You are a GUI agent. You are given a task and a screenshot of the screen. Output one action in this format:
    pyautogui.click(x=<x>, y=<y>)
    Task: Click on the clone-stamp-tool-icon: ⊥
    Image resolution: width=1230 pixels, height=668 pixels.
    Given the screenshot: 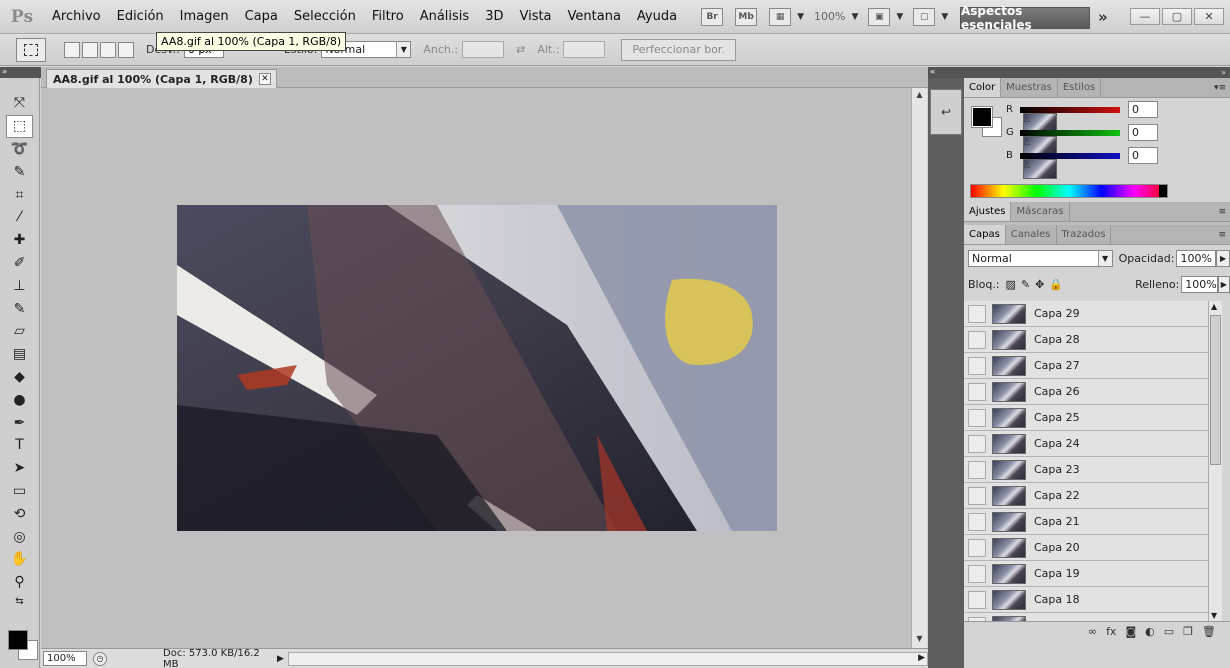 What is the action you would take?
    pyautogui.click(x=19, y=285)
    